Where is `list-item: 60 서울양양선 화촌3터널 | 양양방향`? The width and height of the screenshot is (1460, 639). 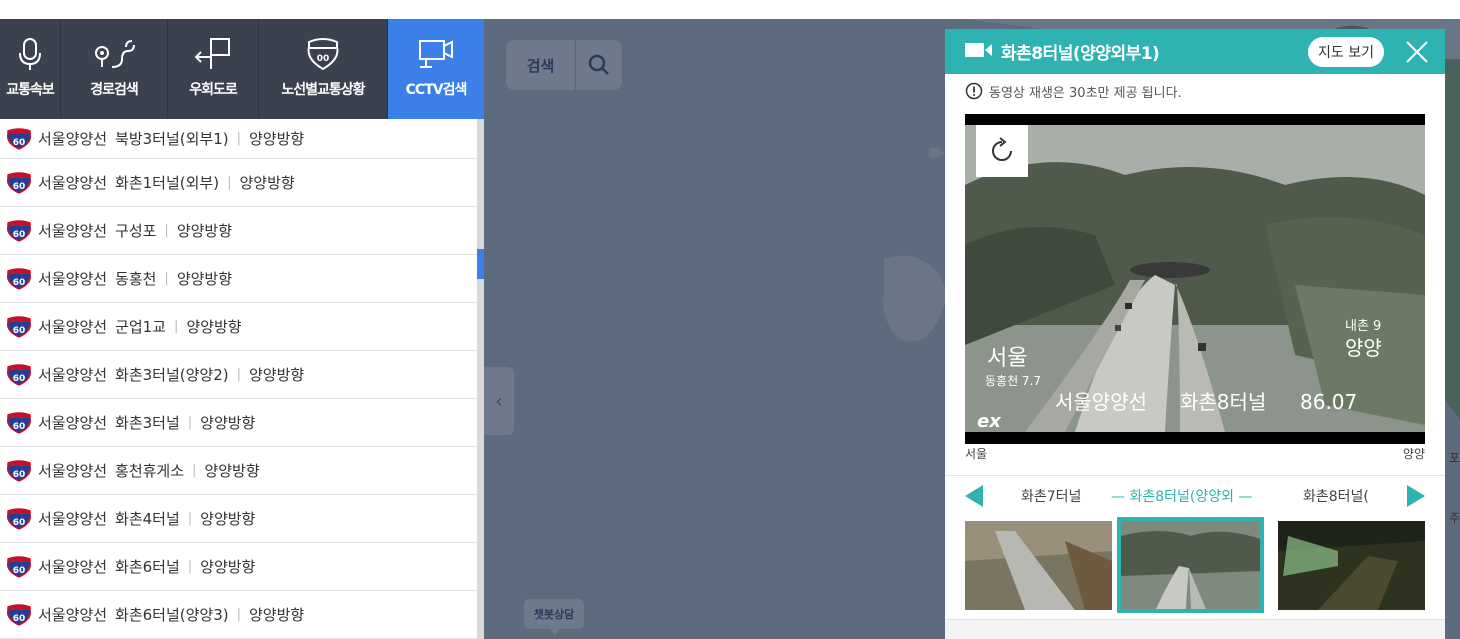 list-item: 60 서울양양선 화촌3터널 | 양양방향 is located at coordinates (238, 423).